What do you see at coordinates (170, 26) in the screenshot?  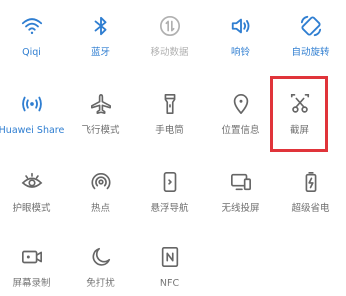 I see `mobile-data-icon` at bounding box center [170, 26].